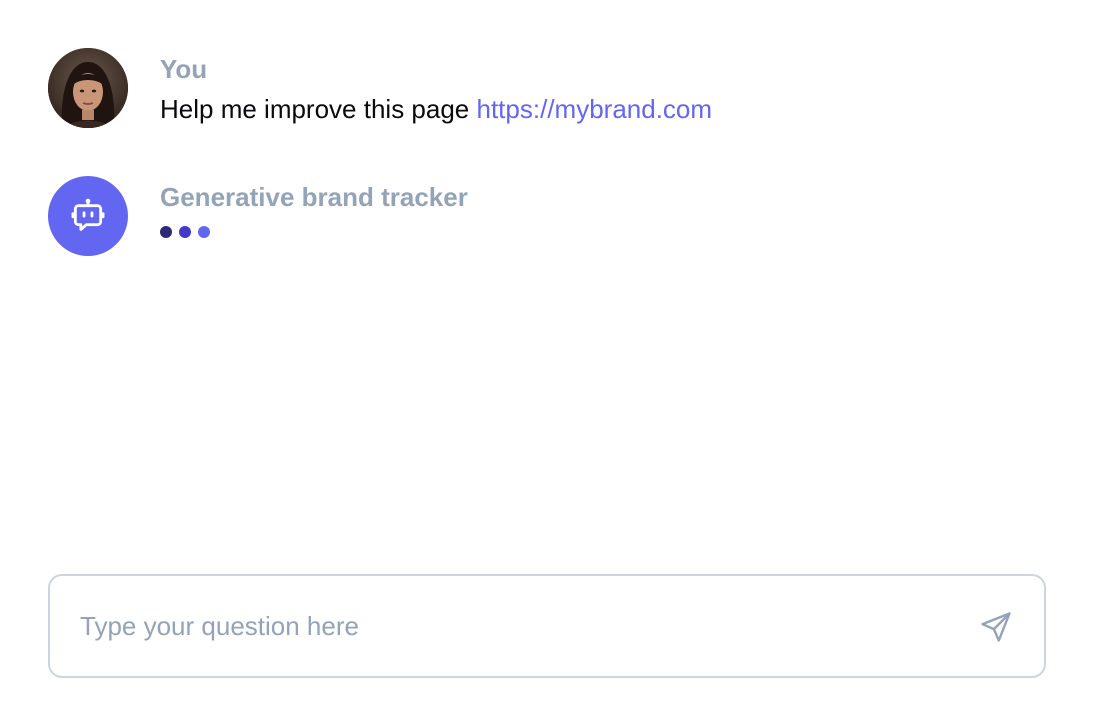 The image size is (1096, 728). I want to click on robot-icon, so click(88, 214).